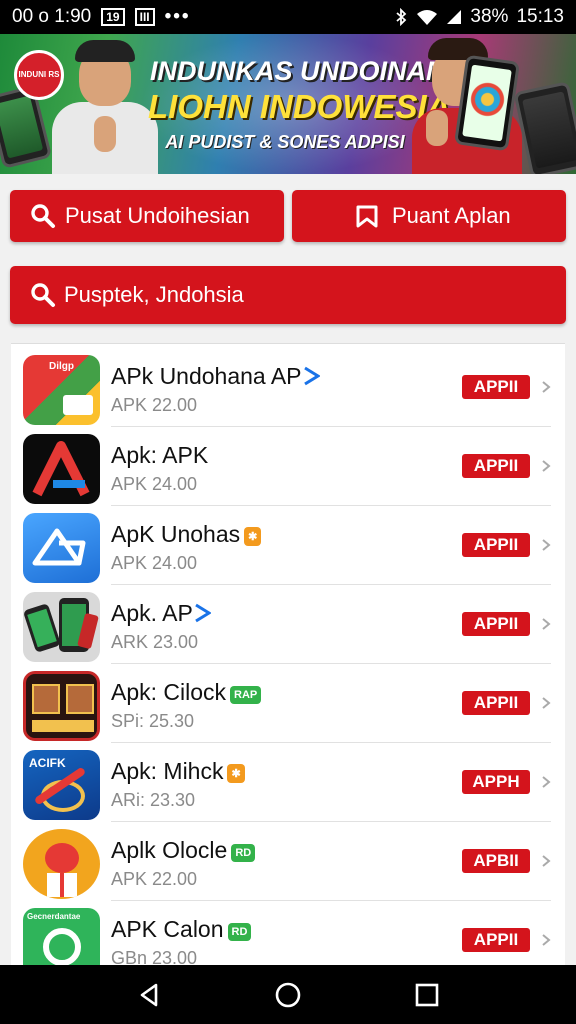 The width and height of the screenshot is (576, 1024). Describe the element at coordinates (367, 216) in the screenshot. I see `bookmark-icon` at that location.